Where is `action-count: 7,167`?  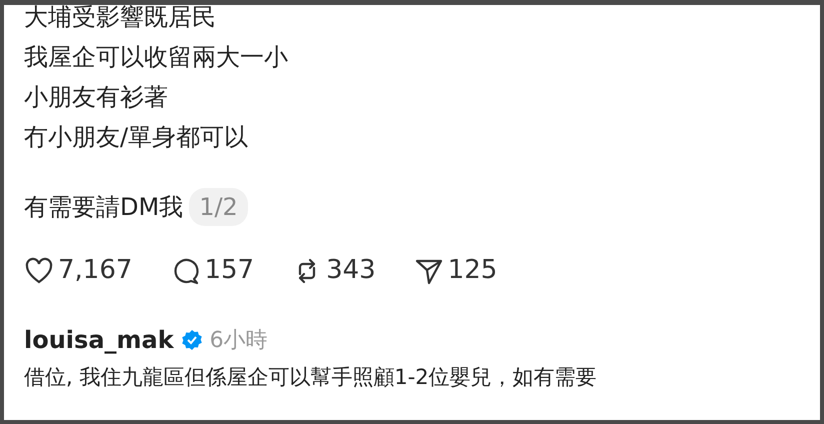 action-count: 7,167 is located at coordinates (95, 270).